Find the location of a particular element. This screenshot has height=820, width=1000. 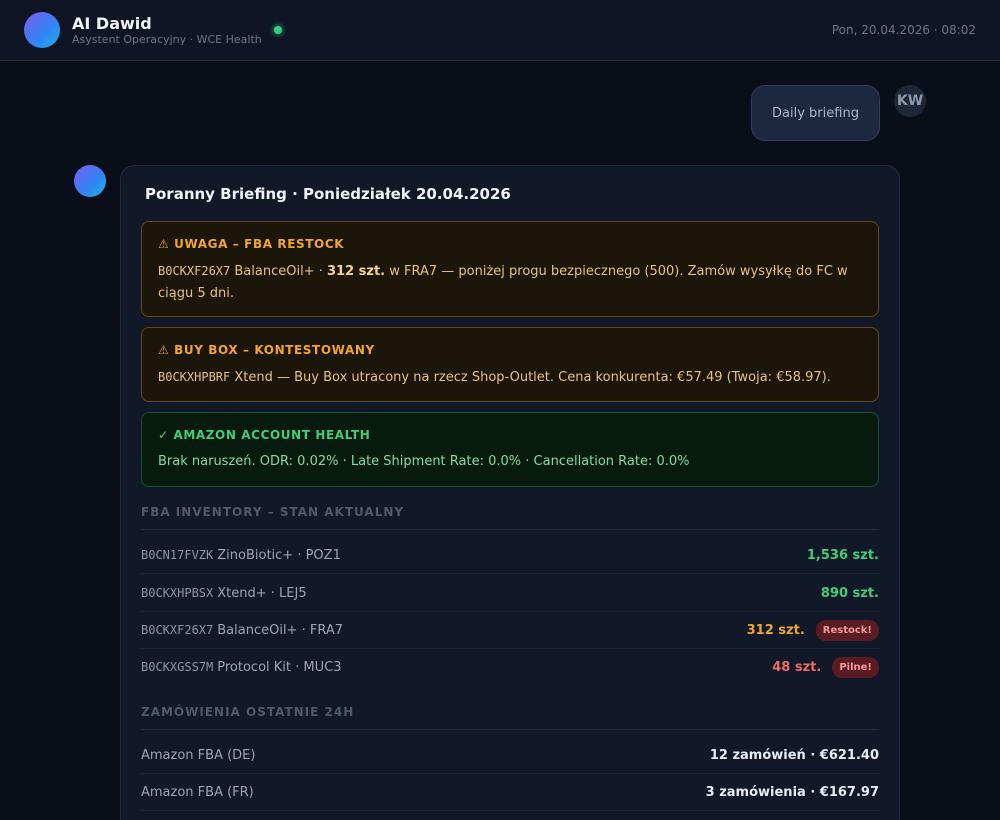

user-message-text: Daily briefing is located at coordinates (815, 113).